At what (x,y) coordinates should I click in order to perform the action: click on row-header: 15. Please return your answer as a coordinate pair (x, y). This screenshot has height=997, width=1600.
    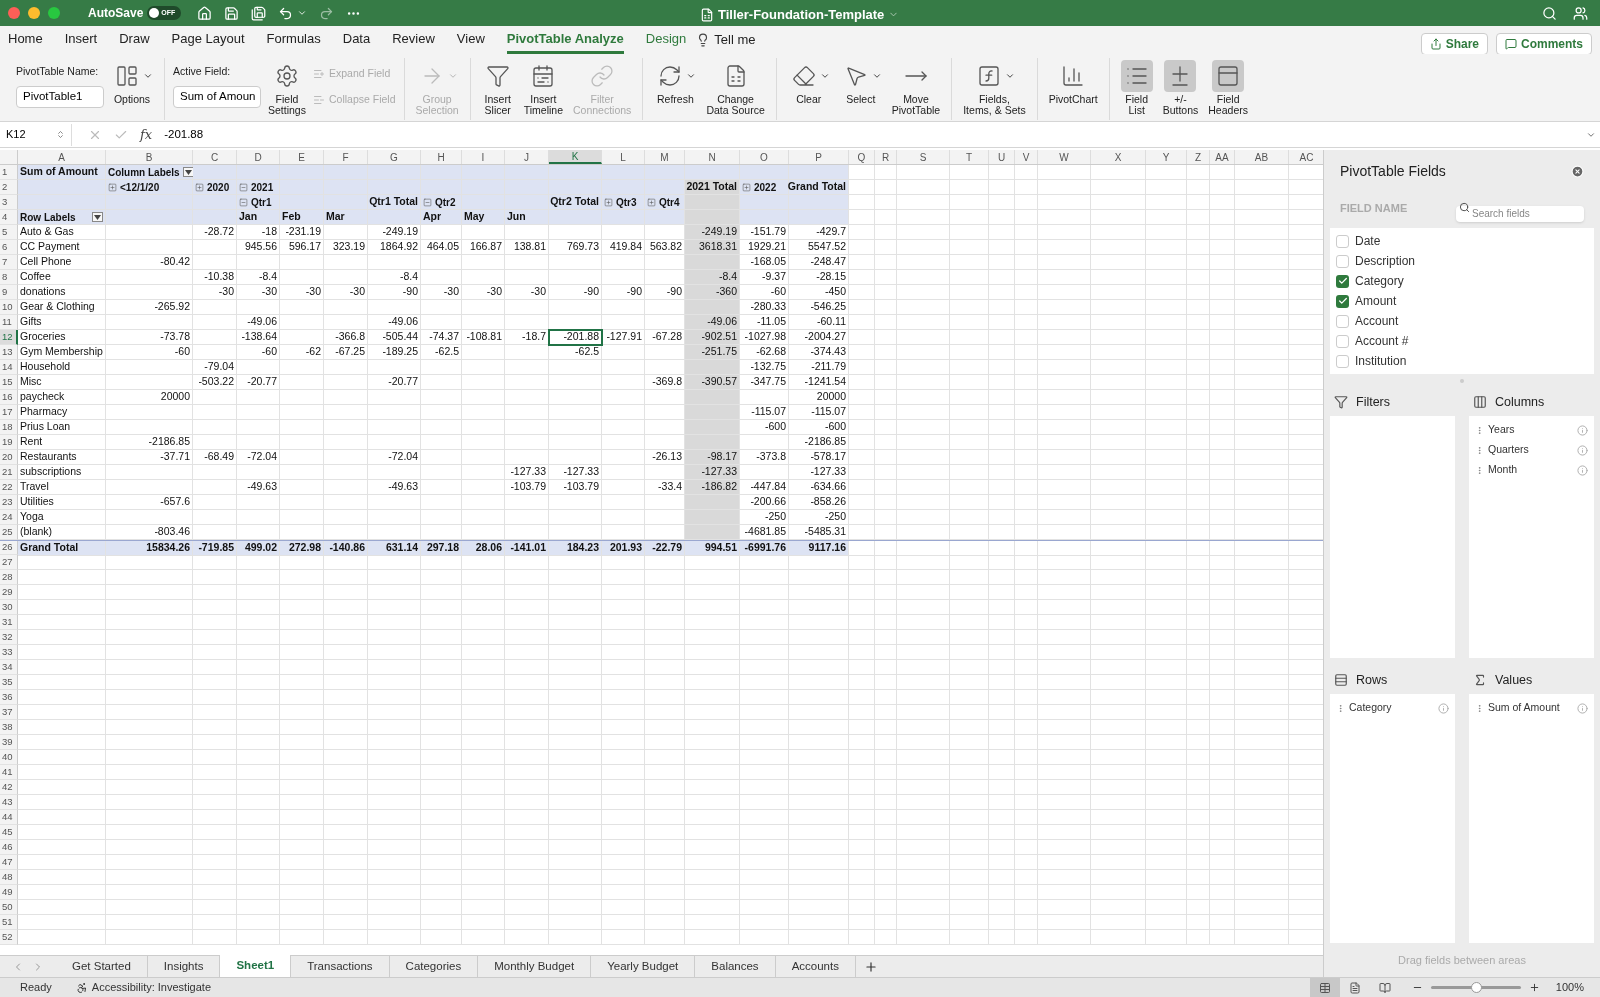
    Looking at the image, I should click on (9, 382).